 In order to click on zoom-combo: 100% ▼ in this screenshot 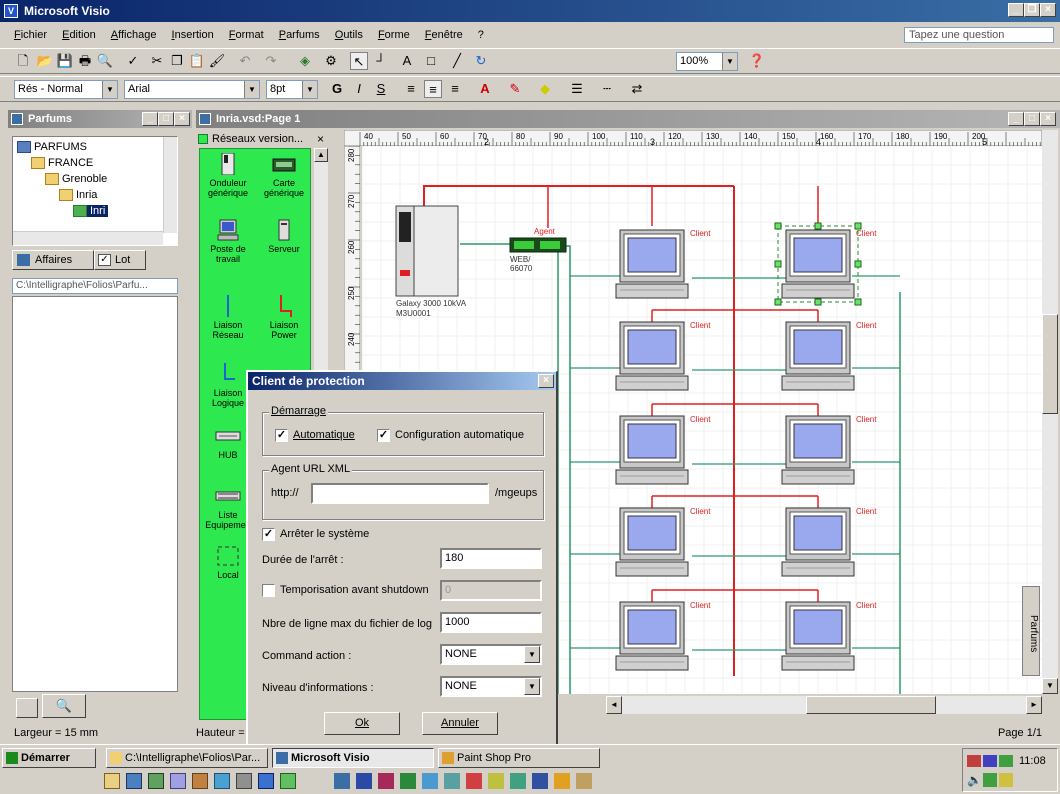, I will do `click(707, 61)`.